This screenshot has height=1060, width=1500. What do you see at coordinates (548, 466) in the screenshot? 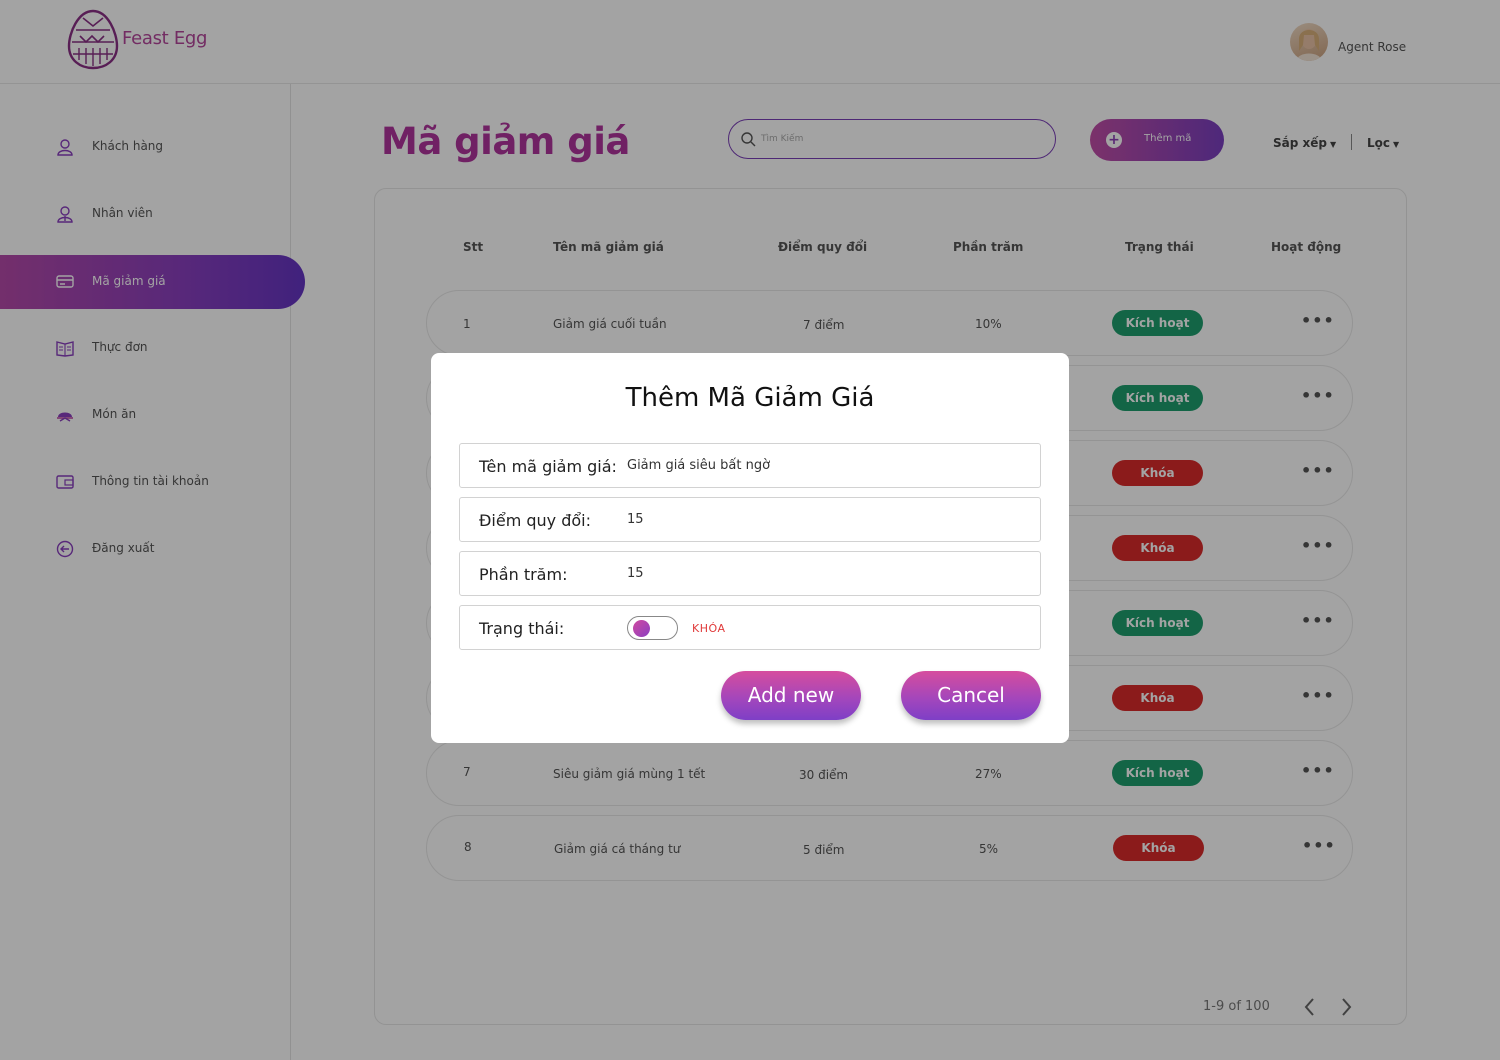
I see `field-label: Tên mã giảm giá:` at bounding box center [548, 466].